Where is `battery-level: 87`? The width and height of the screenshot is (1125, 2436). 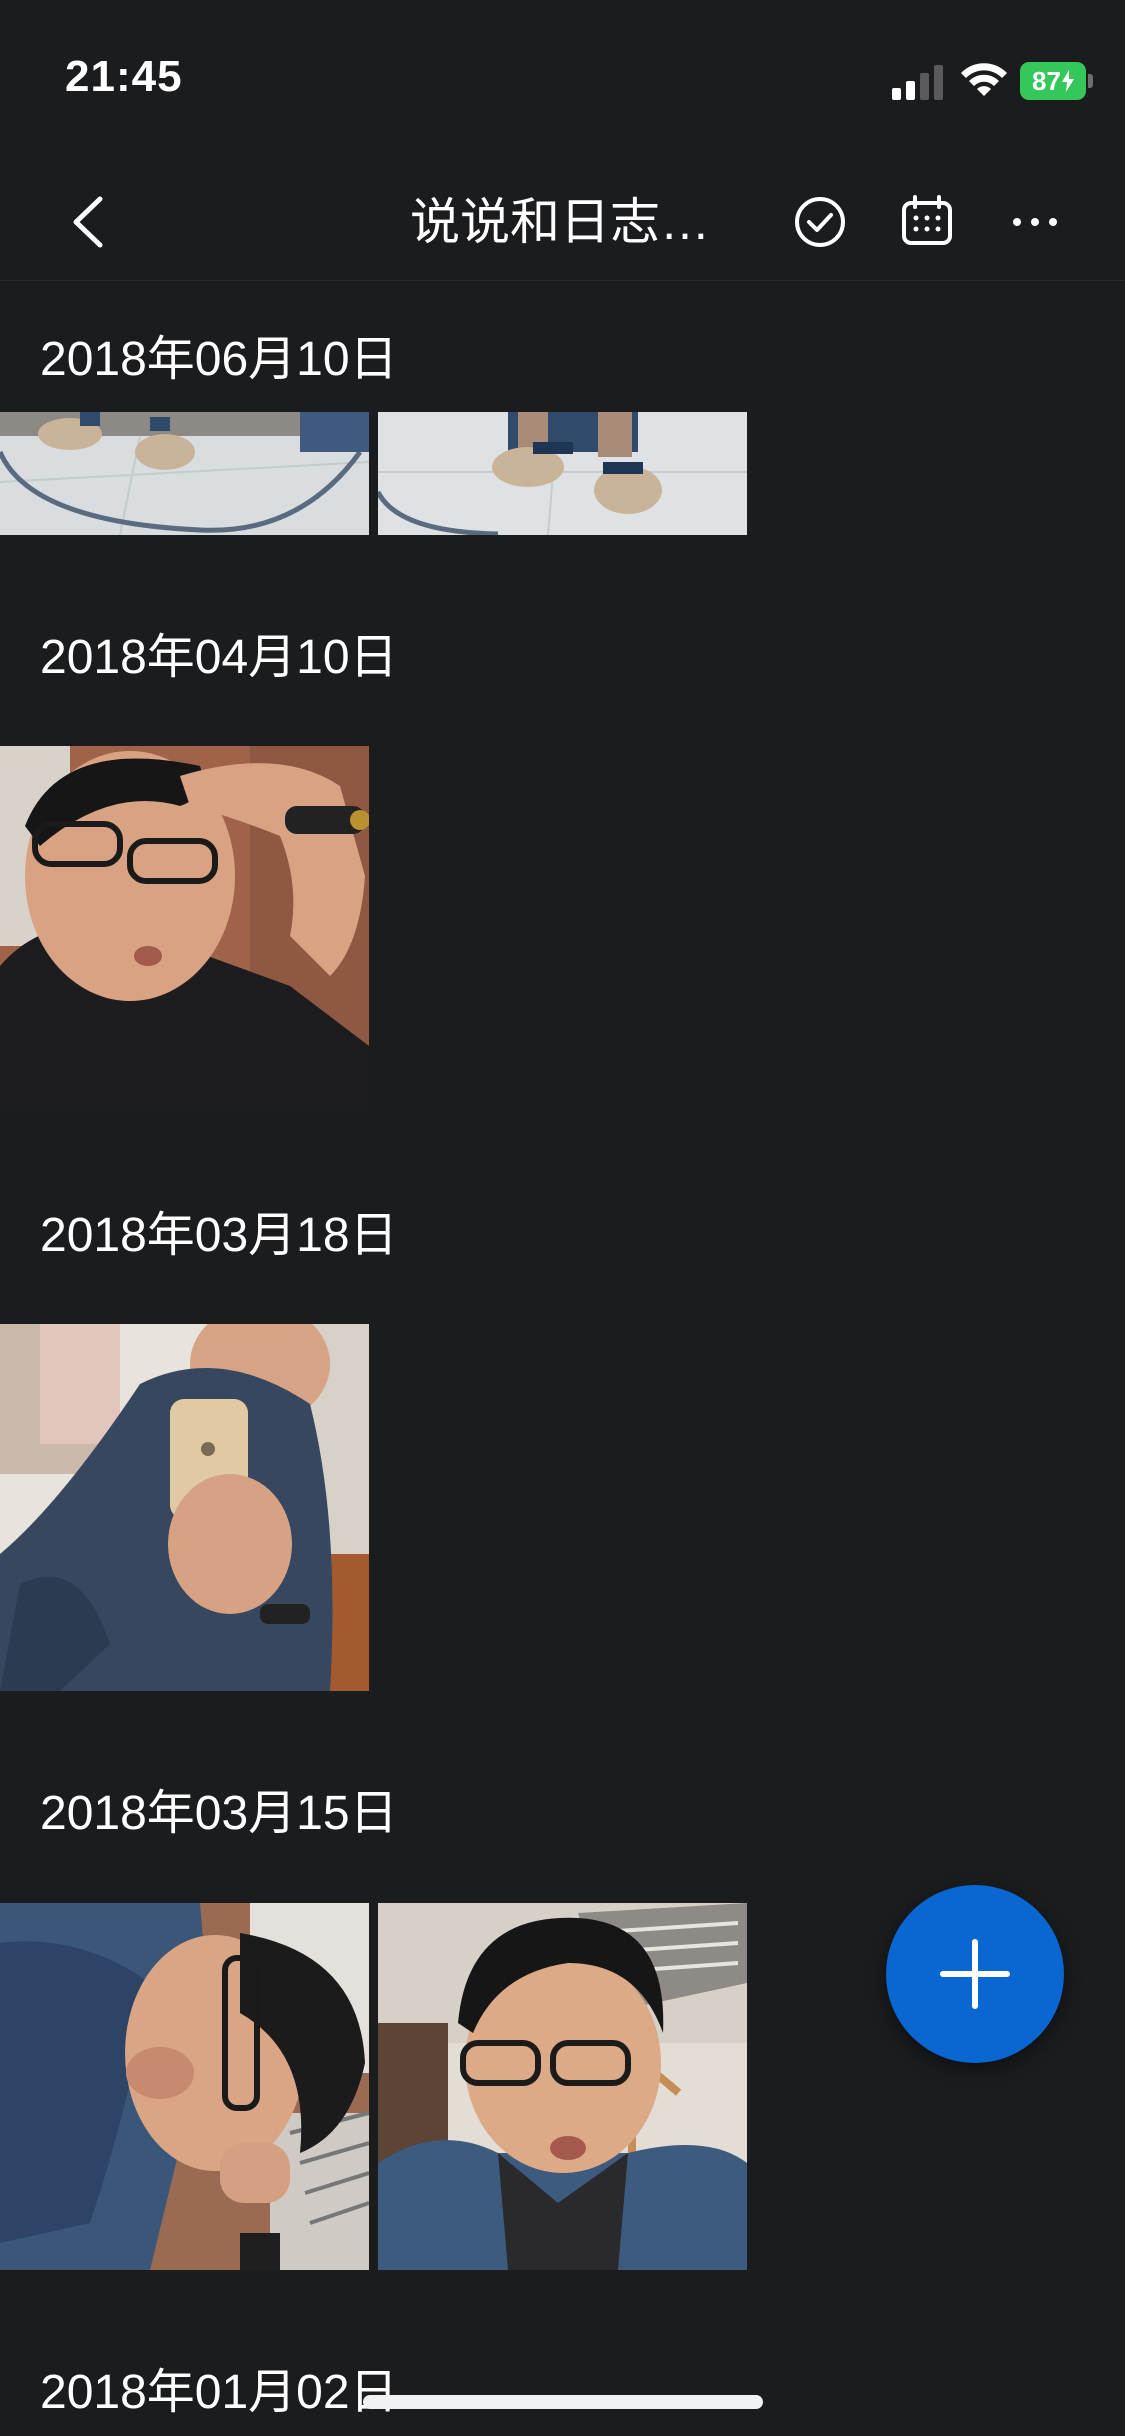
battery-level: 87 is located at coordinates (1046, 80).